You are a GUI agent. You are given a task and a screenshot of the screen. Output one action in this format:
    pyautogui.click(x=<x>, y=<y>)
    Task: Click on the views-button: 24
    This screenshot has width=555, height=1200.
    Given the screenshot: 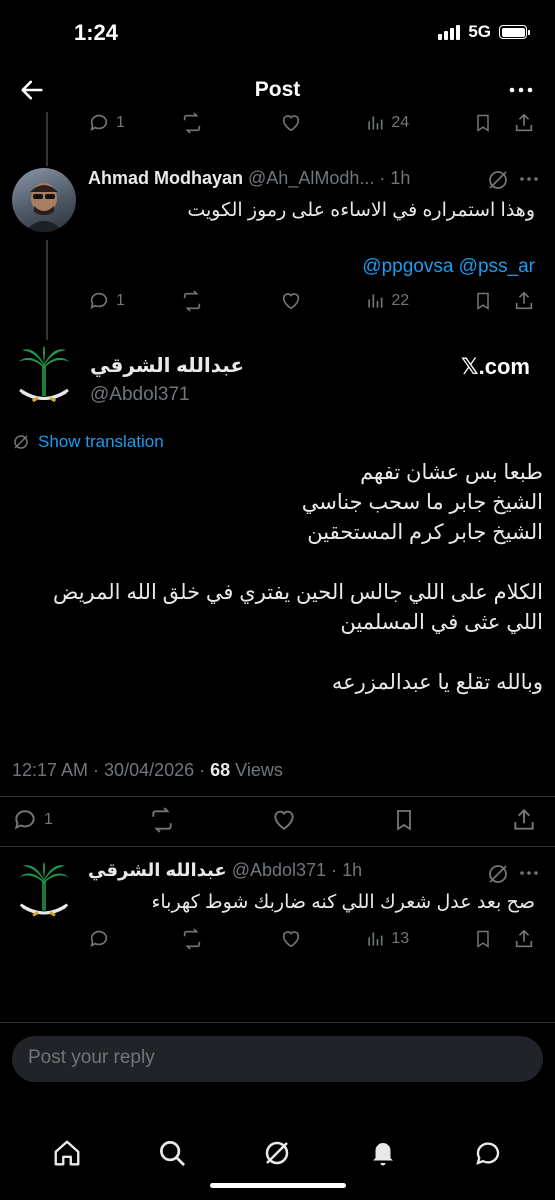 What is the action you would take?
    pyautogui.click(x=419, y=123)
    